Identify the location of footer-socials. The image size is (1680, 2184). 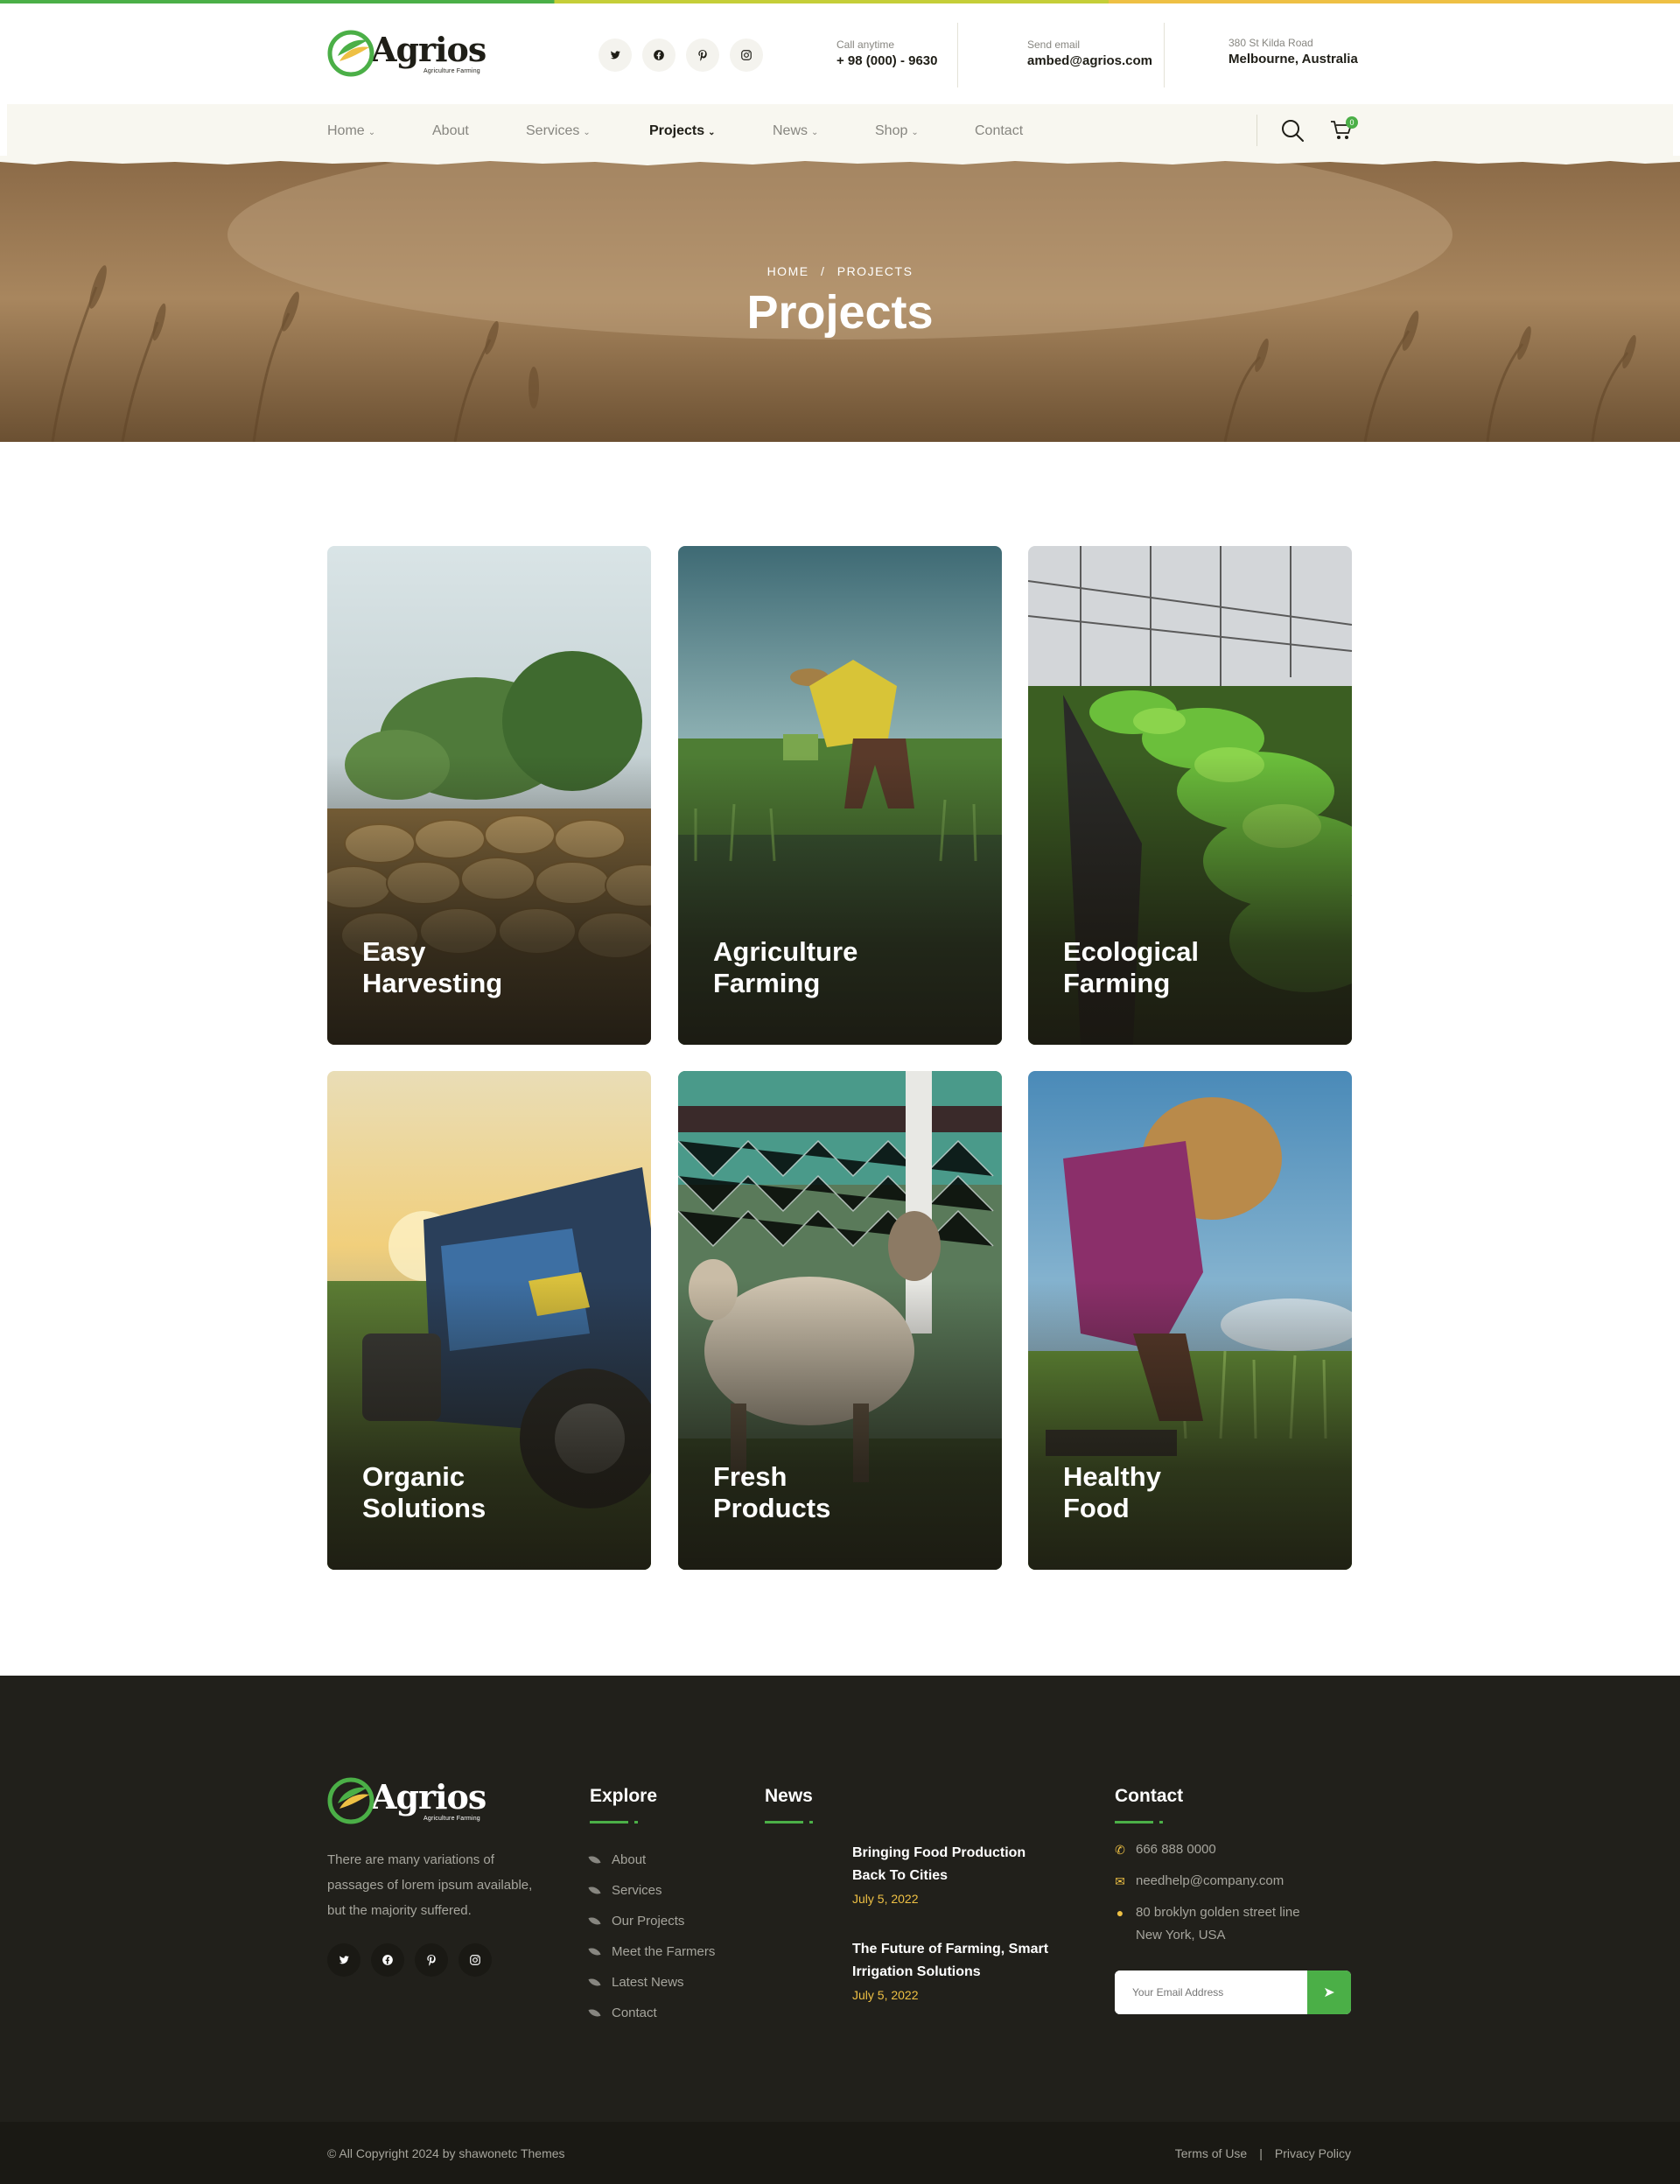
(409, 1960).